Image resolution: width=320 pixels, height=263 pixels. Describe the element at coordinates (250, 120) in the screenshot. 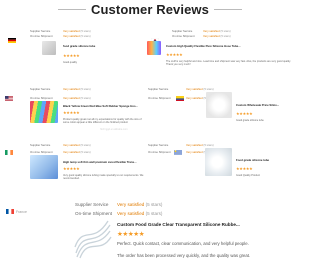

I see `review-comment: Good grade silicone tube` at that location.